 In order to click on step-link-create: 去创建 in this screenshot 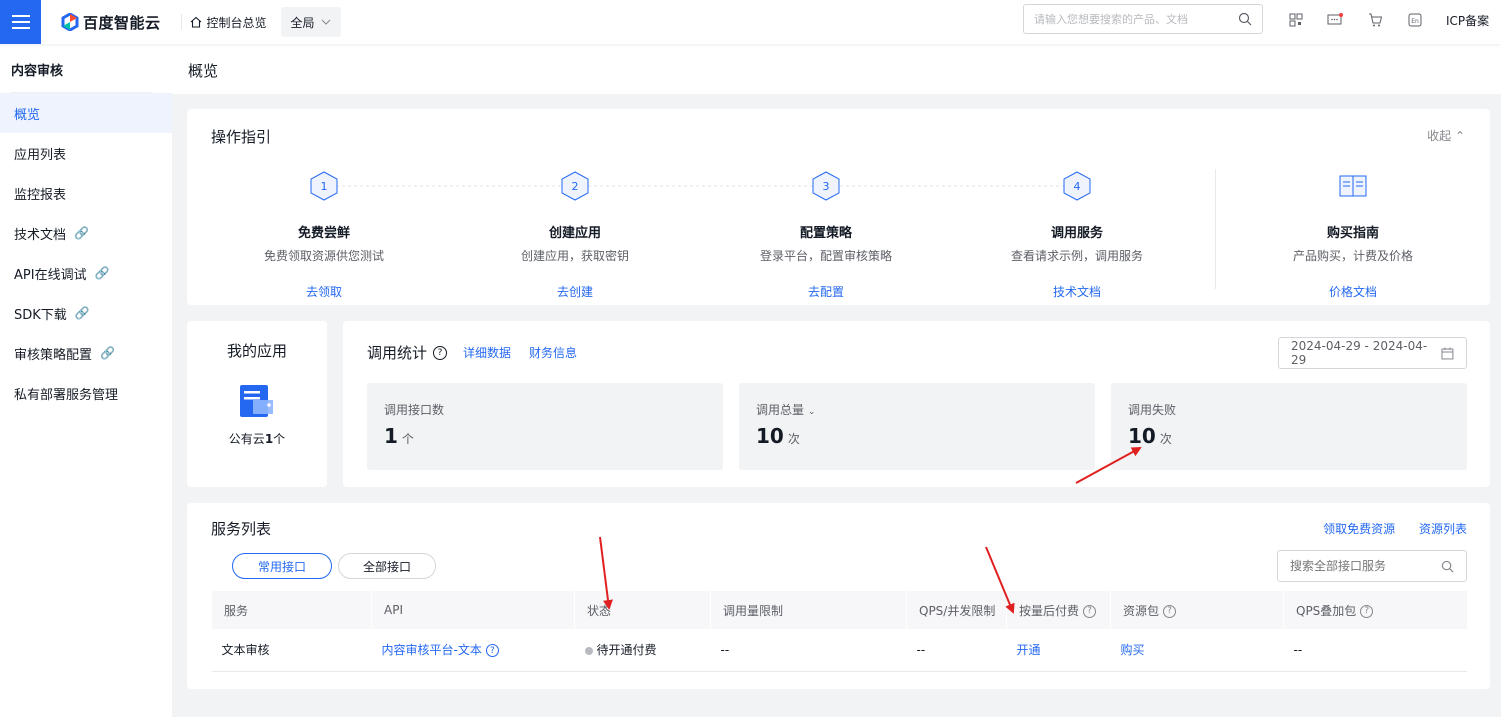, I will do `click(575, 291)`.